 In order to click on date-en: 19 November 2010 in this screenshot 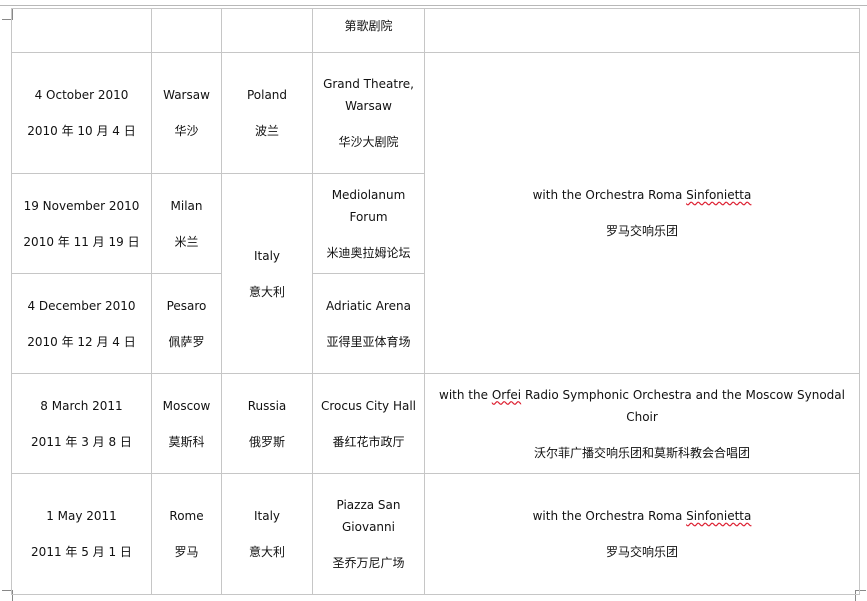, I will do `click(81, 205)`.